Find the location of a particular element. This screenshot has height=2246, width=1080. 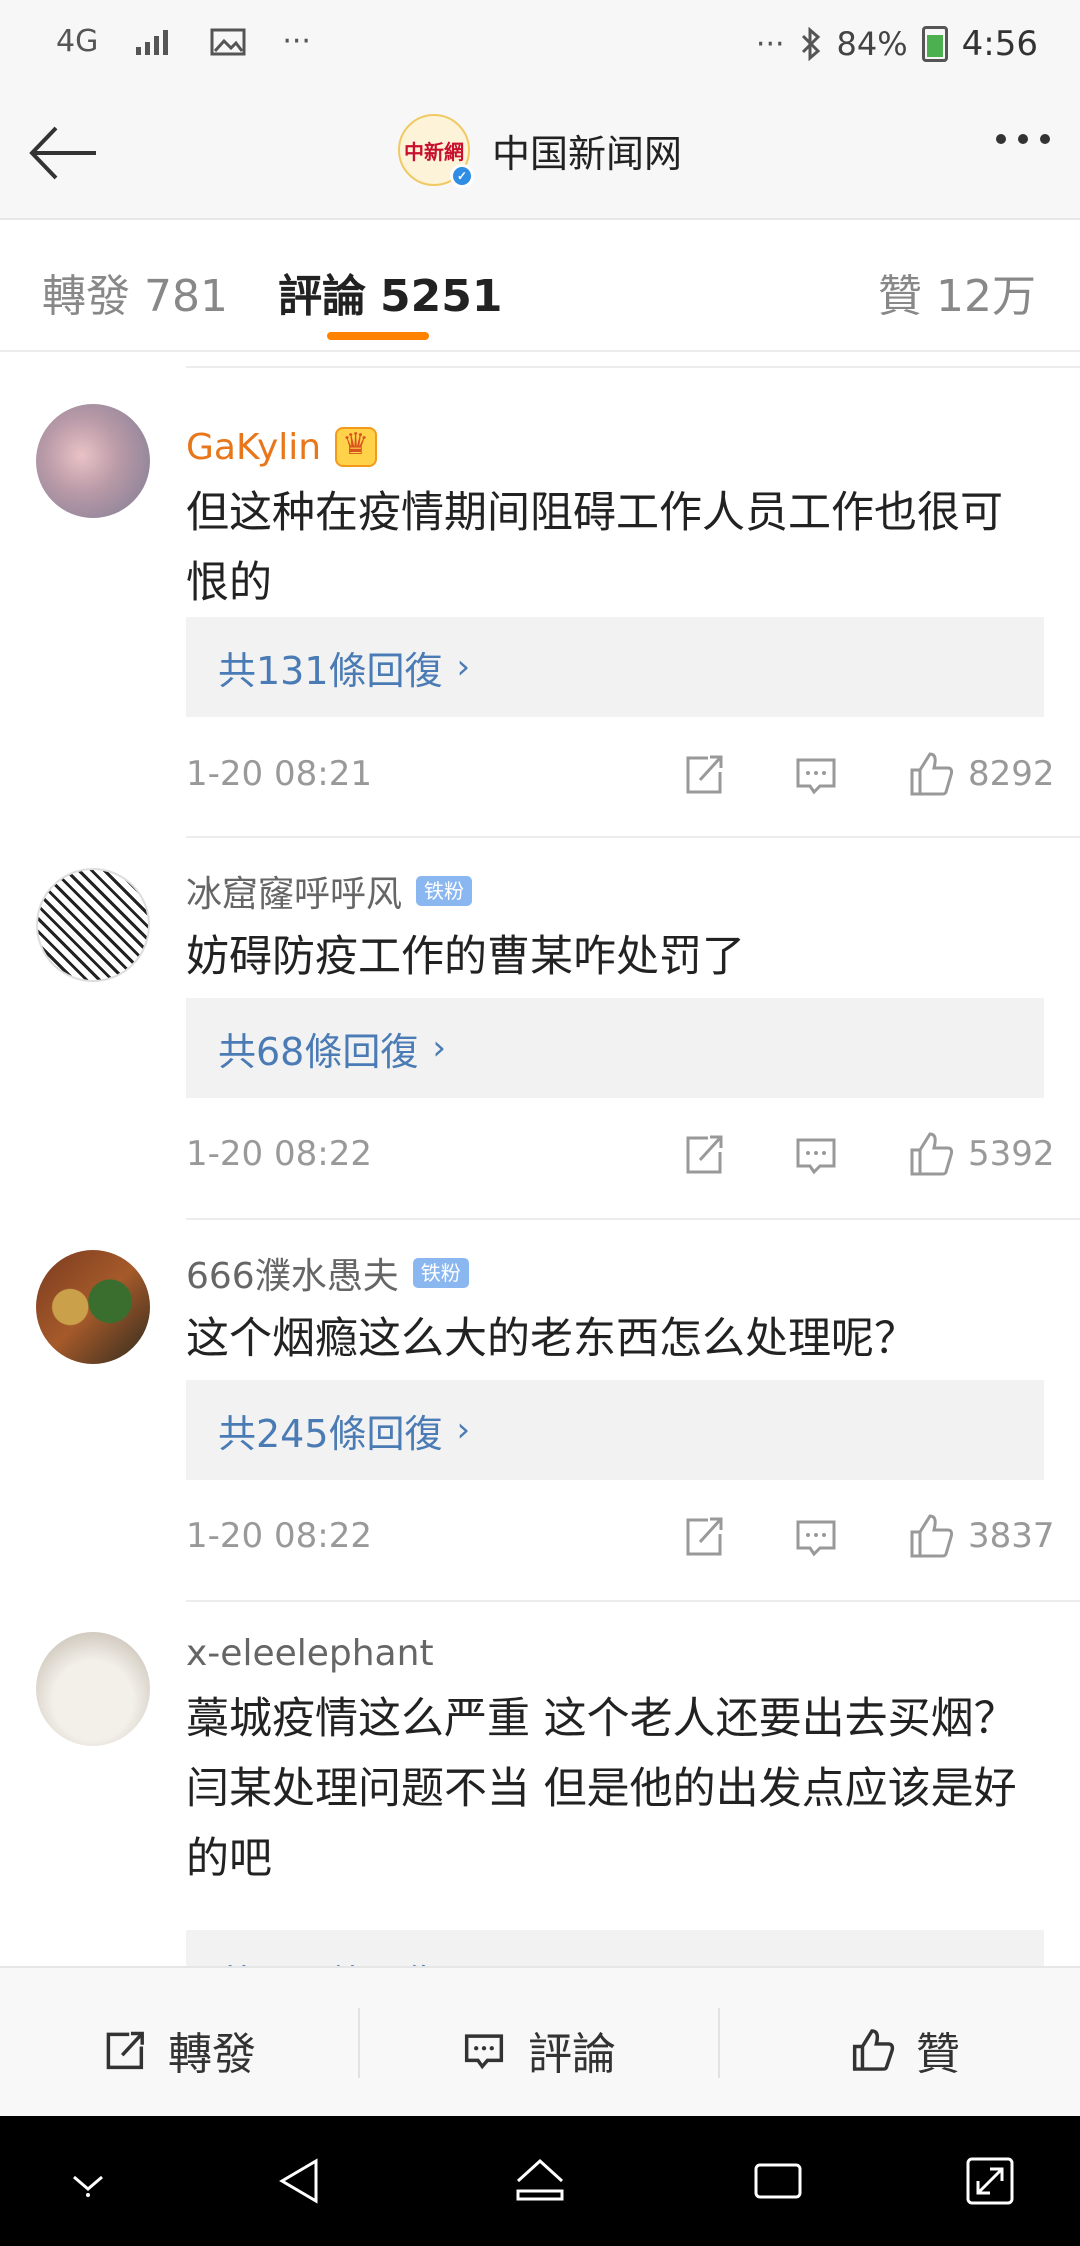

status-bar: 4G ··· ··· 84% 4:56 is located at coordinates (540, 45).